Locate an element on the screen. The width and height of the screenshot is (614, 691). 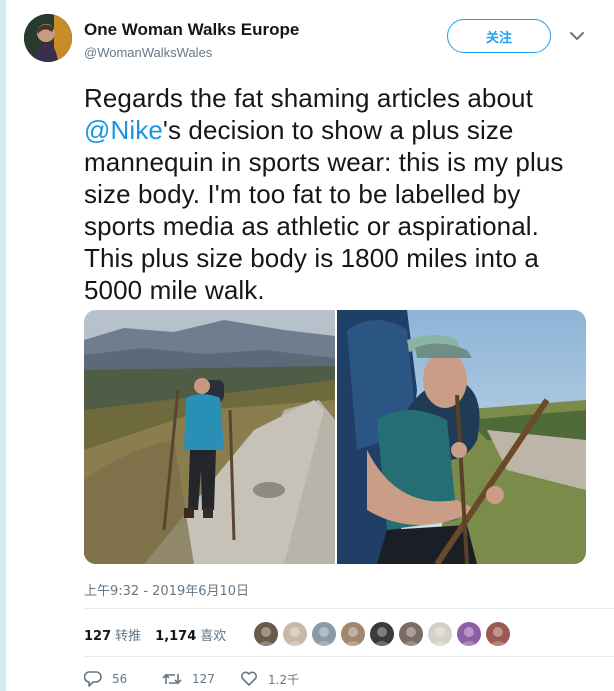
liker-avatars is located at coordinates (384, 634).